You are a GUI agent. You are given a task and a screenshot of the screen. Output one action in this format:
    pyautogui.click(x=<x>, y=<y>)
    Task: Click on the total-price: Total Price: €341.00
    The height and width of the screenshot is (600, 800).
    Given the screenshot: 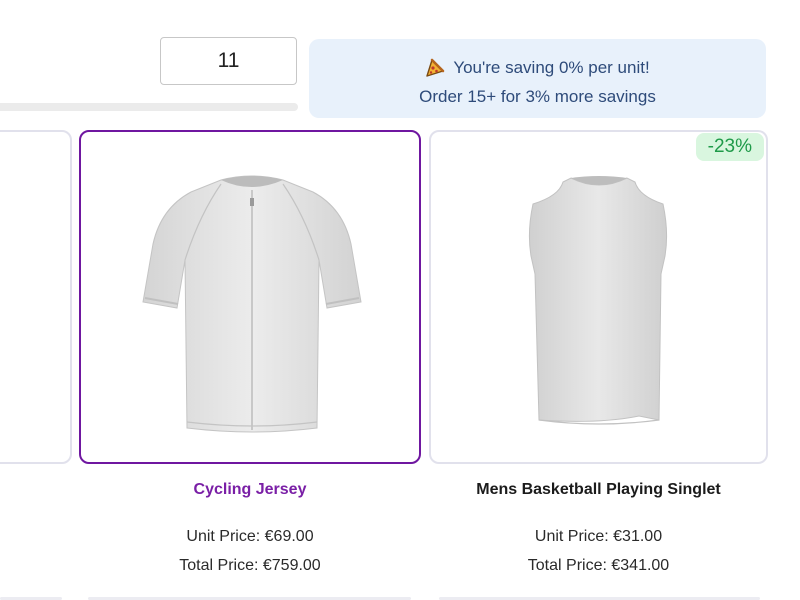 What is the action you would take?
    pyautogui.click(x=598, y=565)
    